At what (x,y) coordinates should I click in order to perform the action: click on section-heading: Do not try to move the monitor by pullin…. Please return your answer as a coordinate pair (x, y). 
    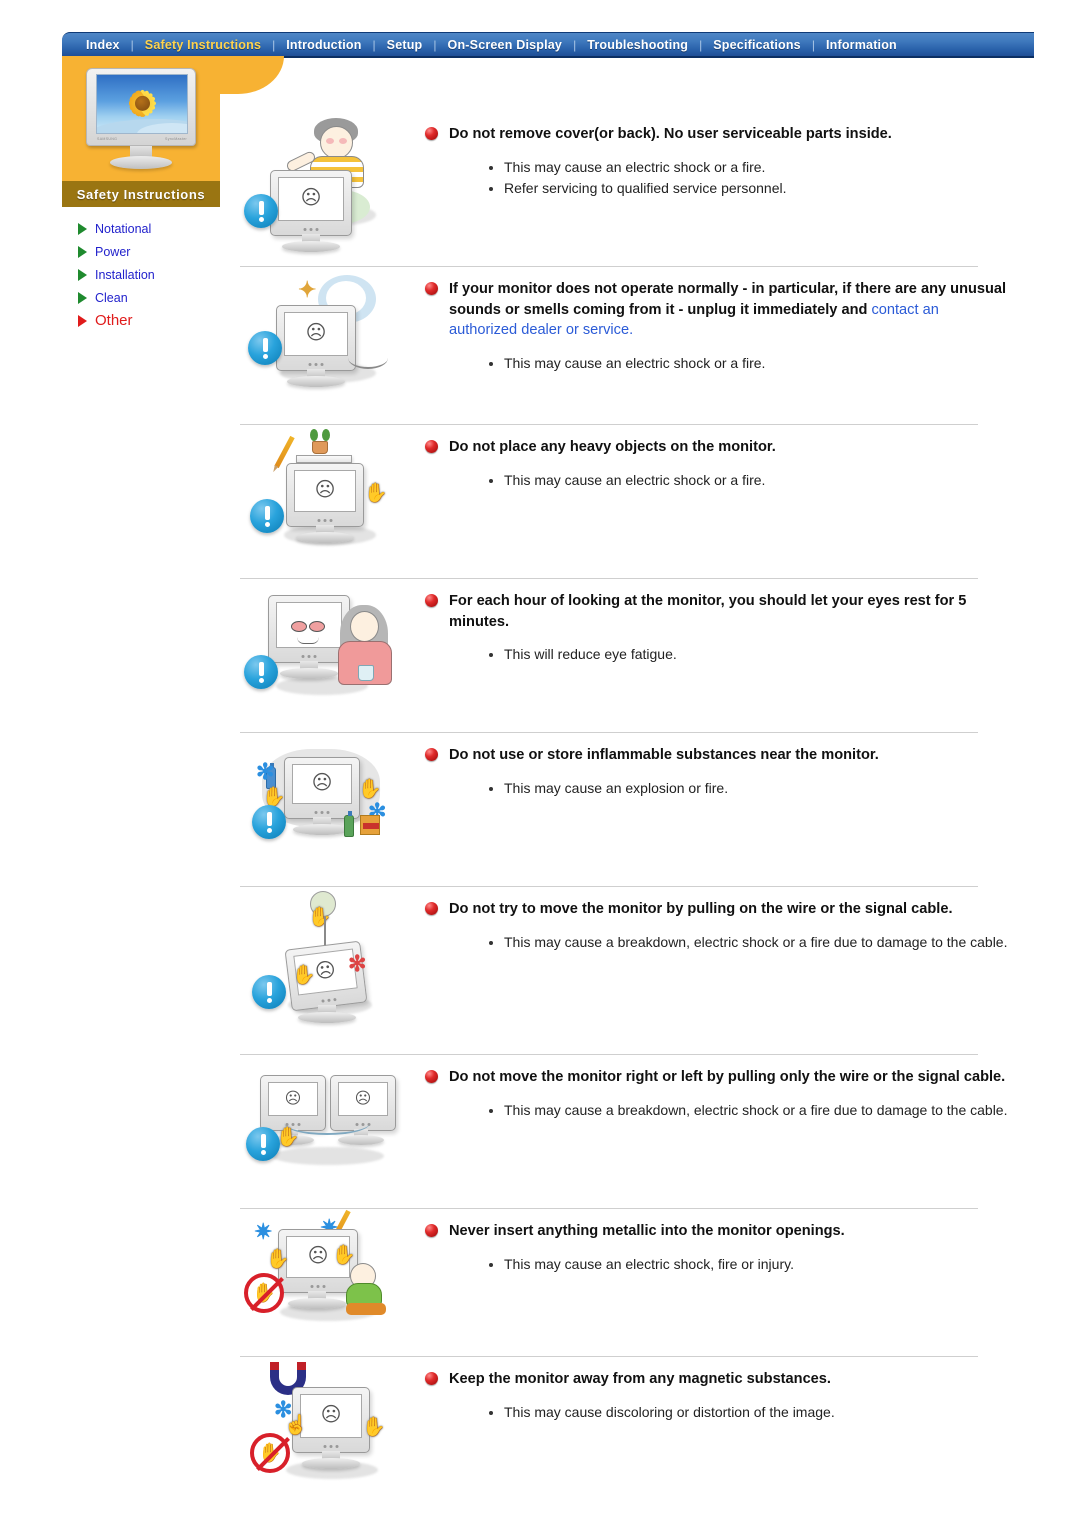
    Looking at the image, I should click on (725, 909).